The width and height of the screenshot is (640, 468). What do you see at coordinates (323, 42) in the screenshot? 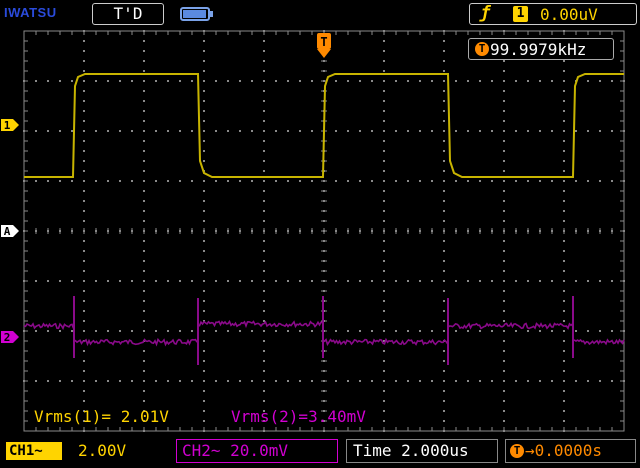
I see `svg-text: T` at bounding box center [323, 42].